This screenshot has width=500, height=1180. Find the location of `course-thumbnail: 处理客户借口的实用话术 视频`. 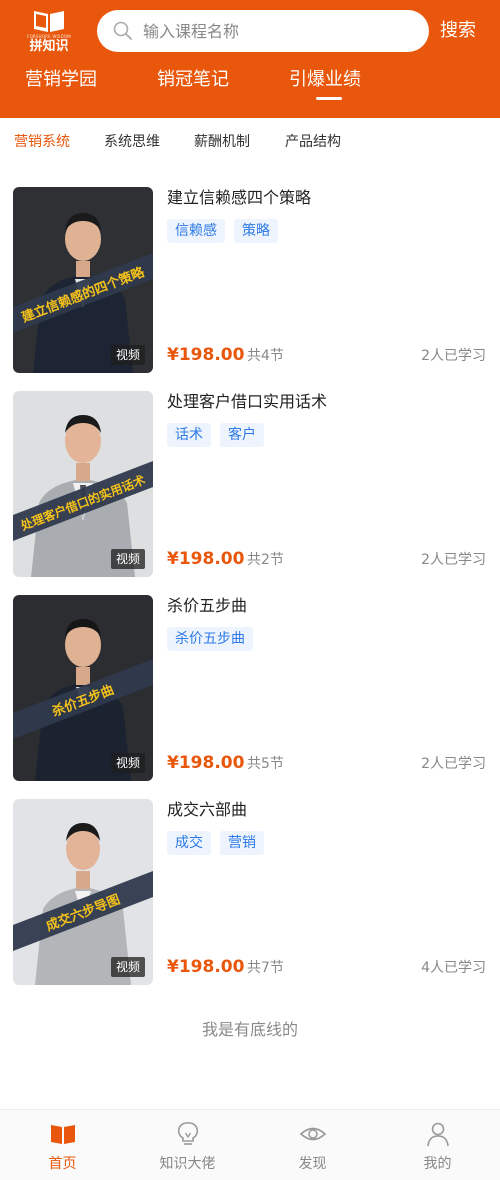

course-thumbnail: 处理客户借口的实用话术 视频 is located at coordinates (83, 484).